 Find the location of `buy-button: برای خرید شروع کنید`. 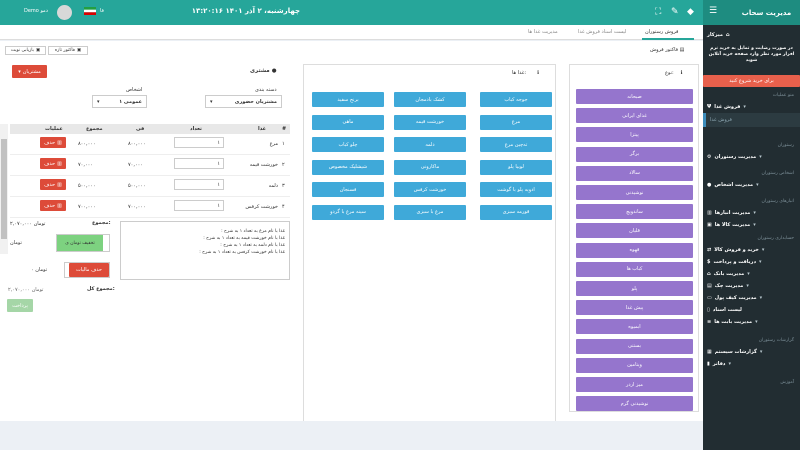

buy-button: برای خرید شروع کنید is located at coordinates (751, 81).